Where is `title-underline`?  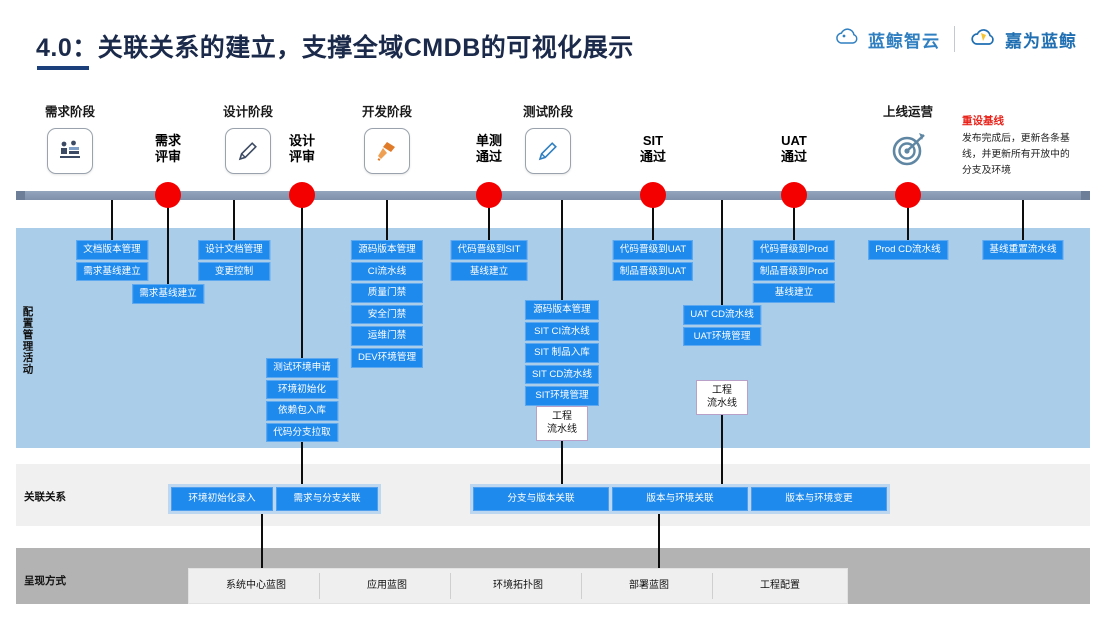
title-underline is located at coordinates (63, 68).